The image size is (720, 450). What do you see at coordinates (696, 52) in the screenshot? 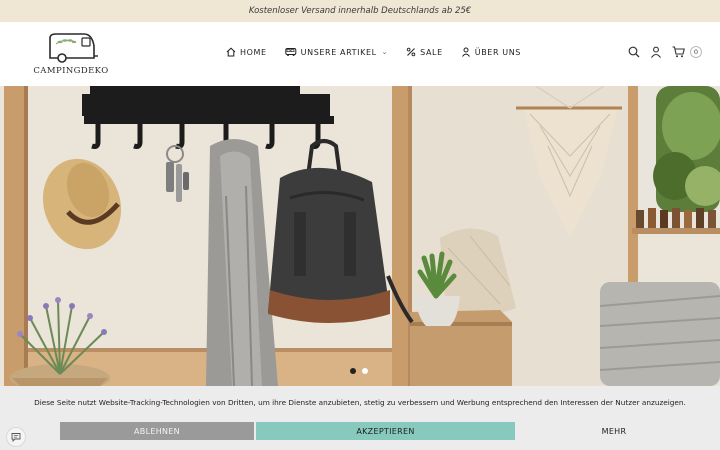
I see `cart-count-badge: 0` at bounding box center [696, 52].